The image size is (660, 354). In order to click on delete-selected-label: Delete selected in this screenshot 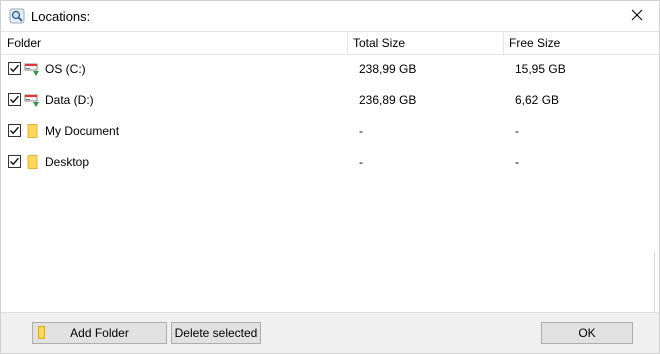, I will do `click(216, 333)`.